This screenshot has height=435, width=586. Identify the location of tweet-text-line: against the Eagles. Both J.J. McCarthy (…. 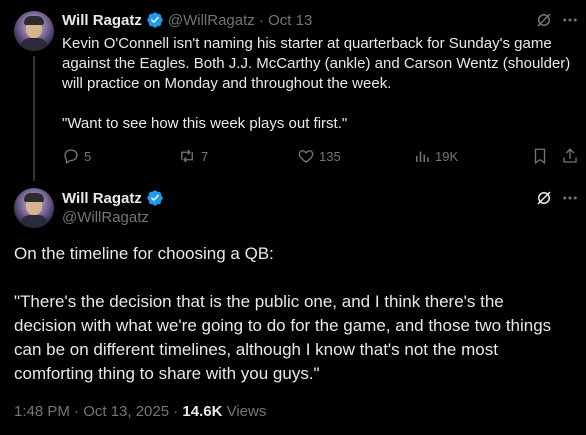
(316, 63).